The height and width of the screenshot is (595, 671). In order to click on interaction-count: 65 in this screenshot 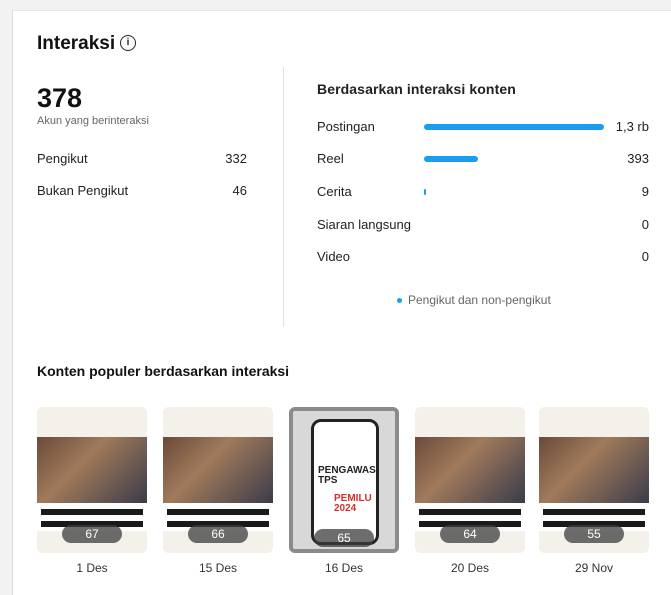, I will do `click(344, 538)`.